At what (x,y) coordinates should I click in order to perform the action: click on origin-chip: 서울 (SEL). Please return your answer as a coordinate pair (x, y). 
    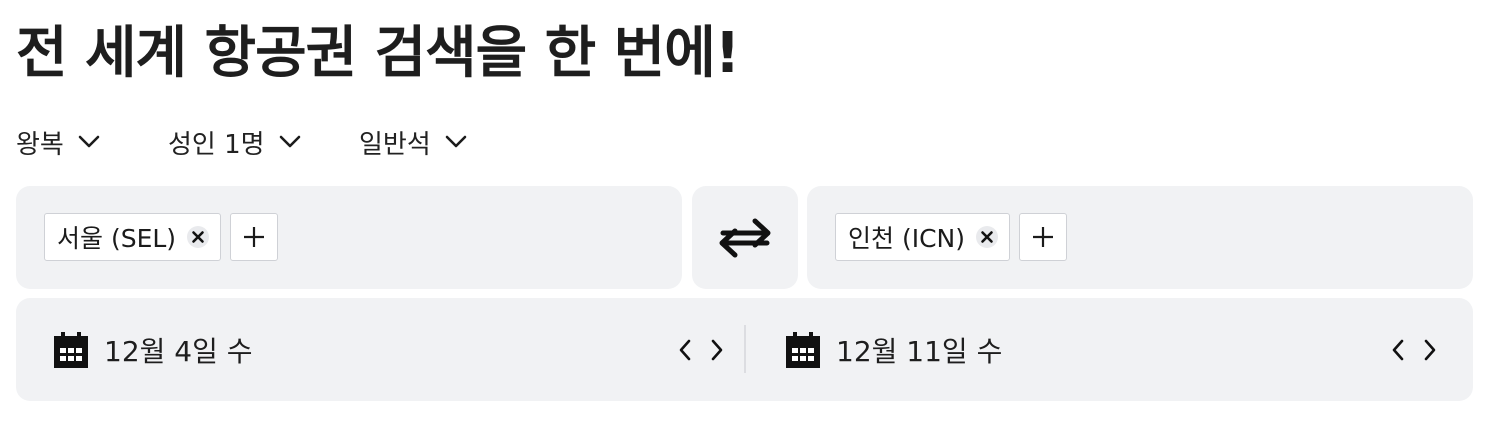
    Looking at the image, I should click on (133, 237).